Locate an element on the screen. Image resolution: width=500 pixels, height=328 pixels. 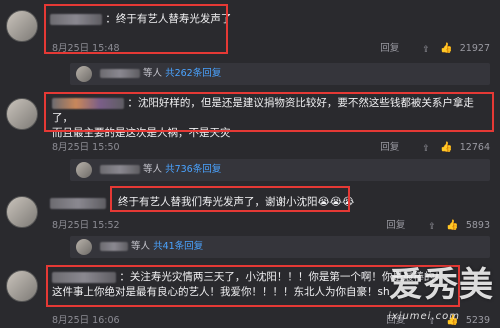
comment-actions: 回复 ⇪ 👍 12764 is located at coordinates (433, 146).